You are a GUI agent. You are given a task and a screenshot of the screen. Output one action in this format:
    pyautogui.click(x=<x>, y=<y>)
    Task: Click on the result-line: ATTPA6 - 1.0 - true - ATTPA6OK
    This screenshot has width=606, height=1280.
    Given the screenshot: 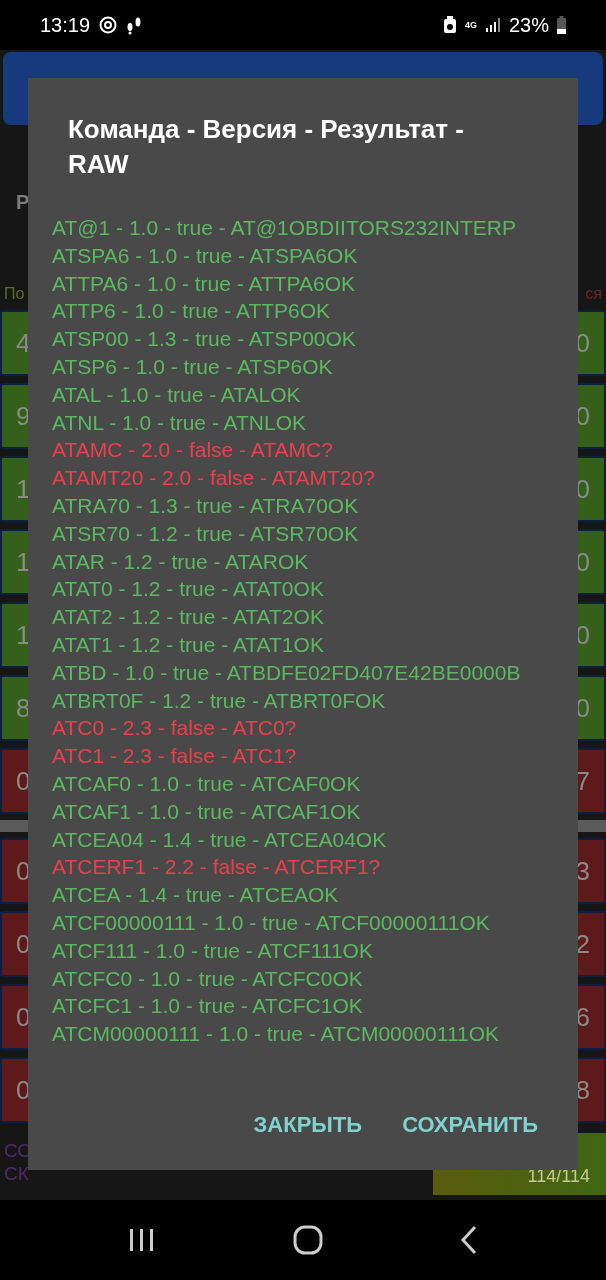 What is the action you would take?
    pyautogui.click(x=204, y=283)
    